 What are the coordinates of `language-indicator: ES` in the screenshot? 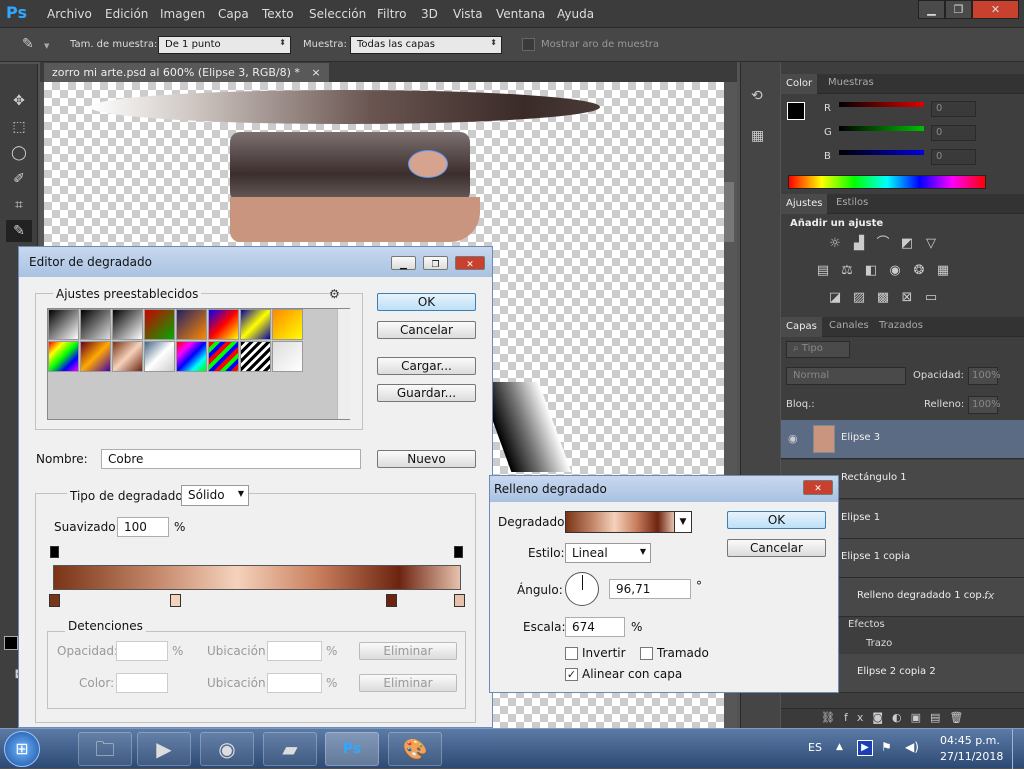 It's located at (815, 747).